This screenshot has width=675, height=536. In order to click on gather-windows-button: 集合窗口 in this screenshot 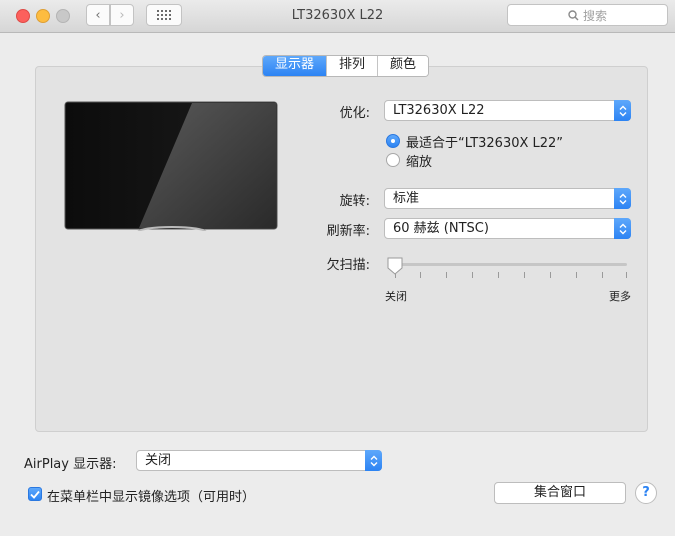, I will do `click(560, 493)`.